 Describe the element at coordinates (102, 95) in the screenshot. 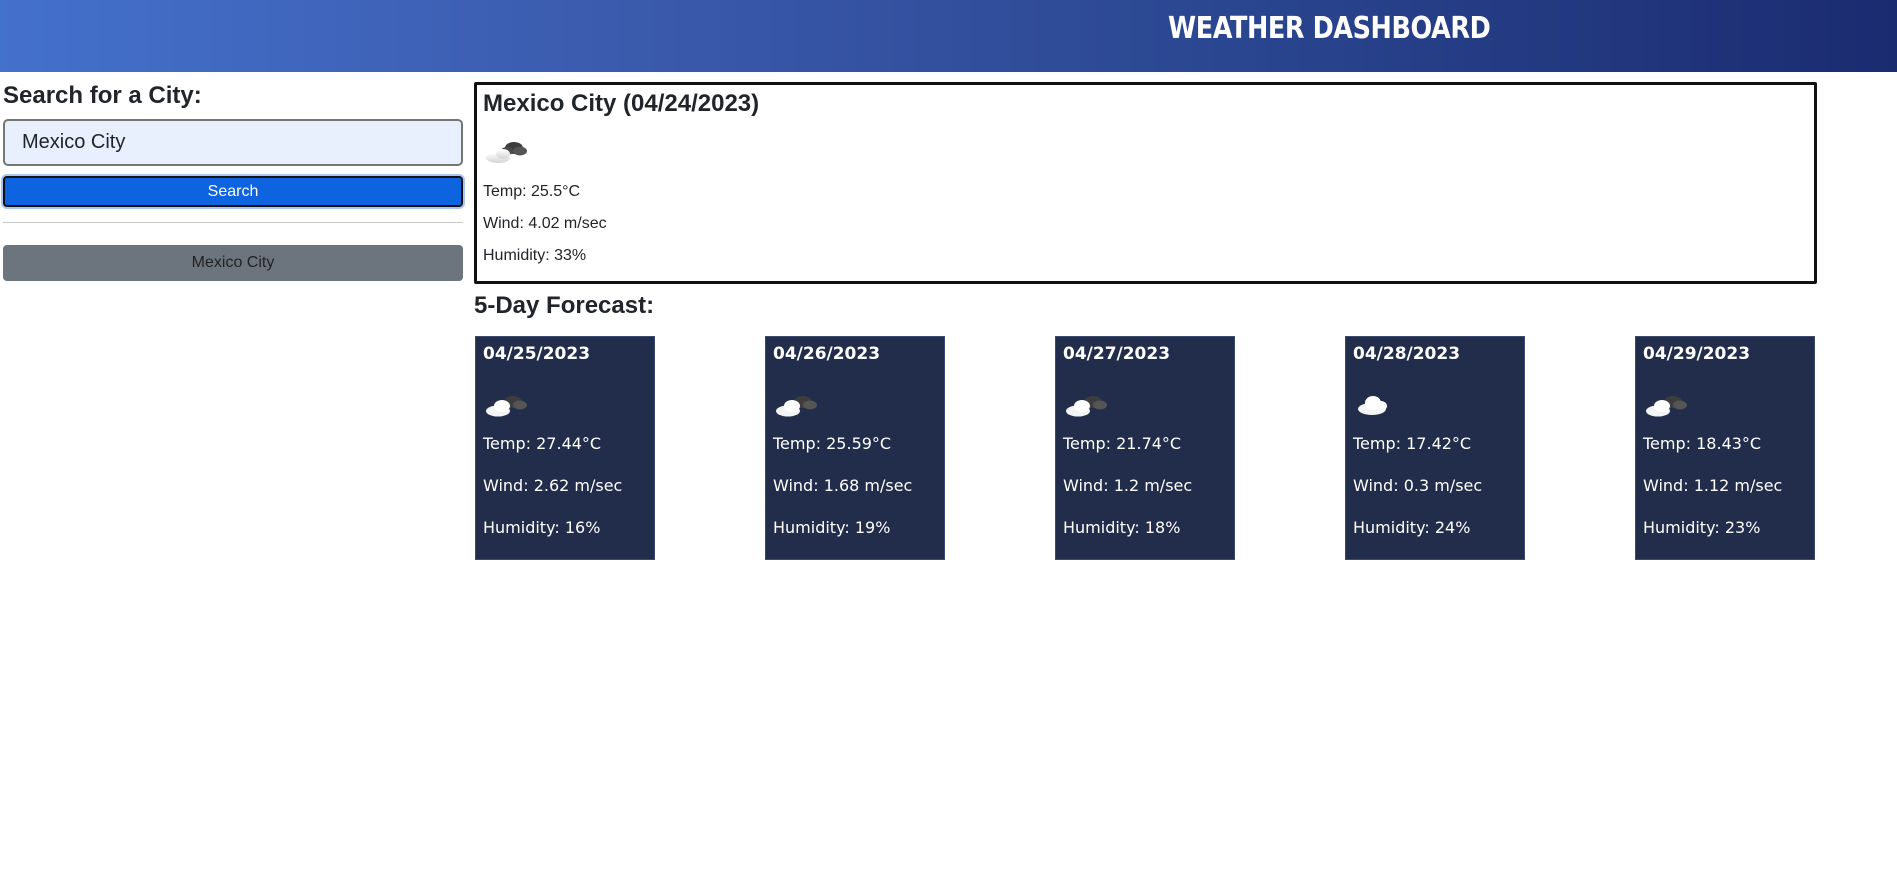

I see `search-heading: Search for a City:` at that location.